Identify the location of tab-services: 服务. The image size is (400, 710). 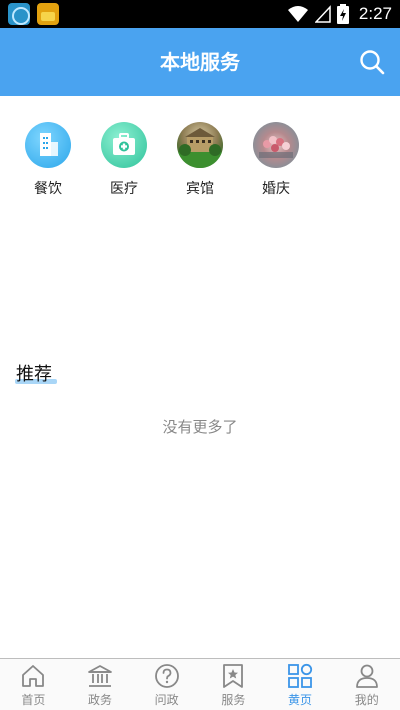
(233, 684).